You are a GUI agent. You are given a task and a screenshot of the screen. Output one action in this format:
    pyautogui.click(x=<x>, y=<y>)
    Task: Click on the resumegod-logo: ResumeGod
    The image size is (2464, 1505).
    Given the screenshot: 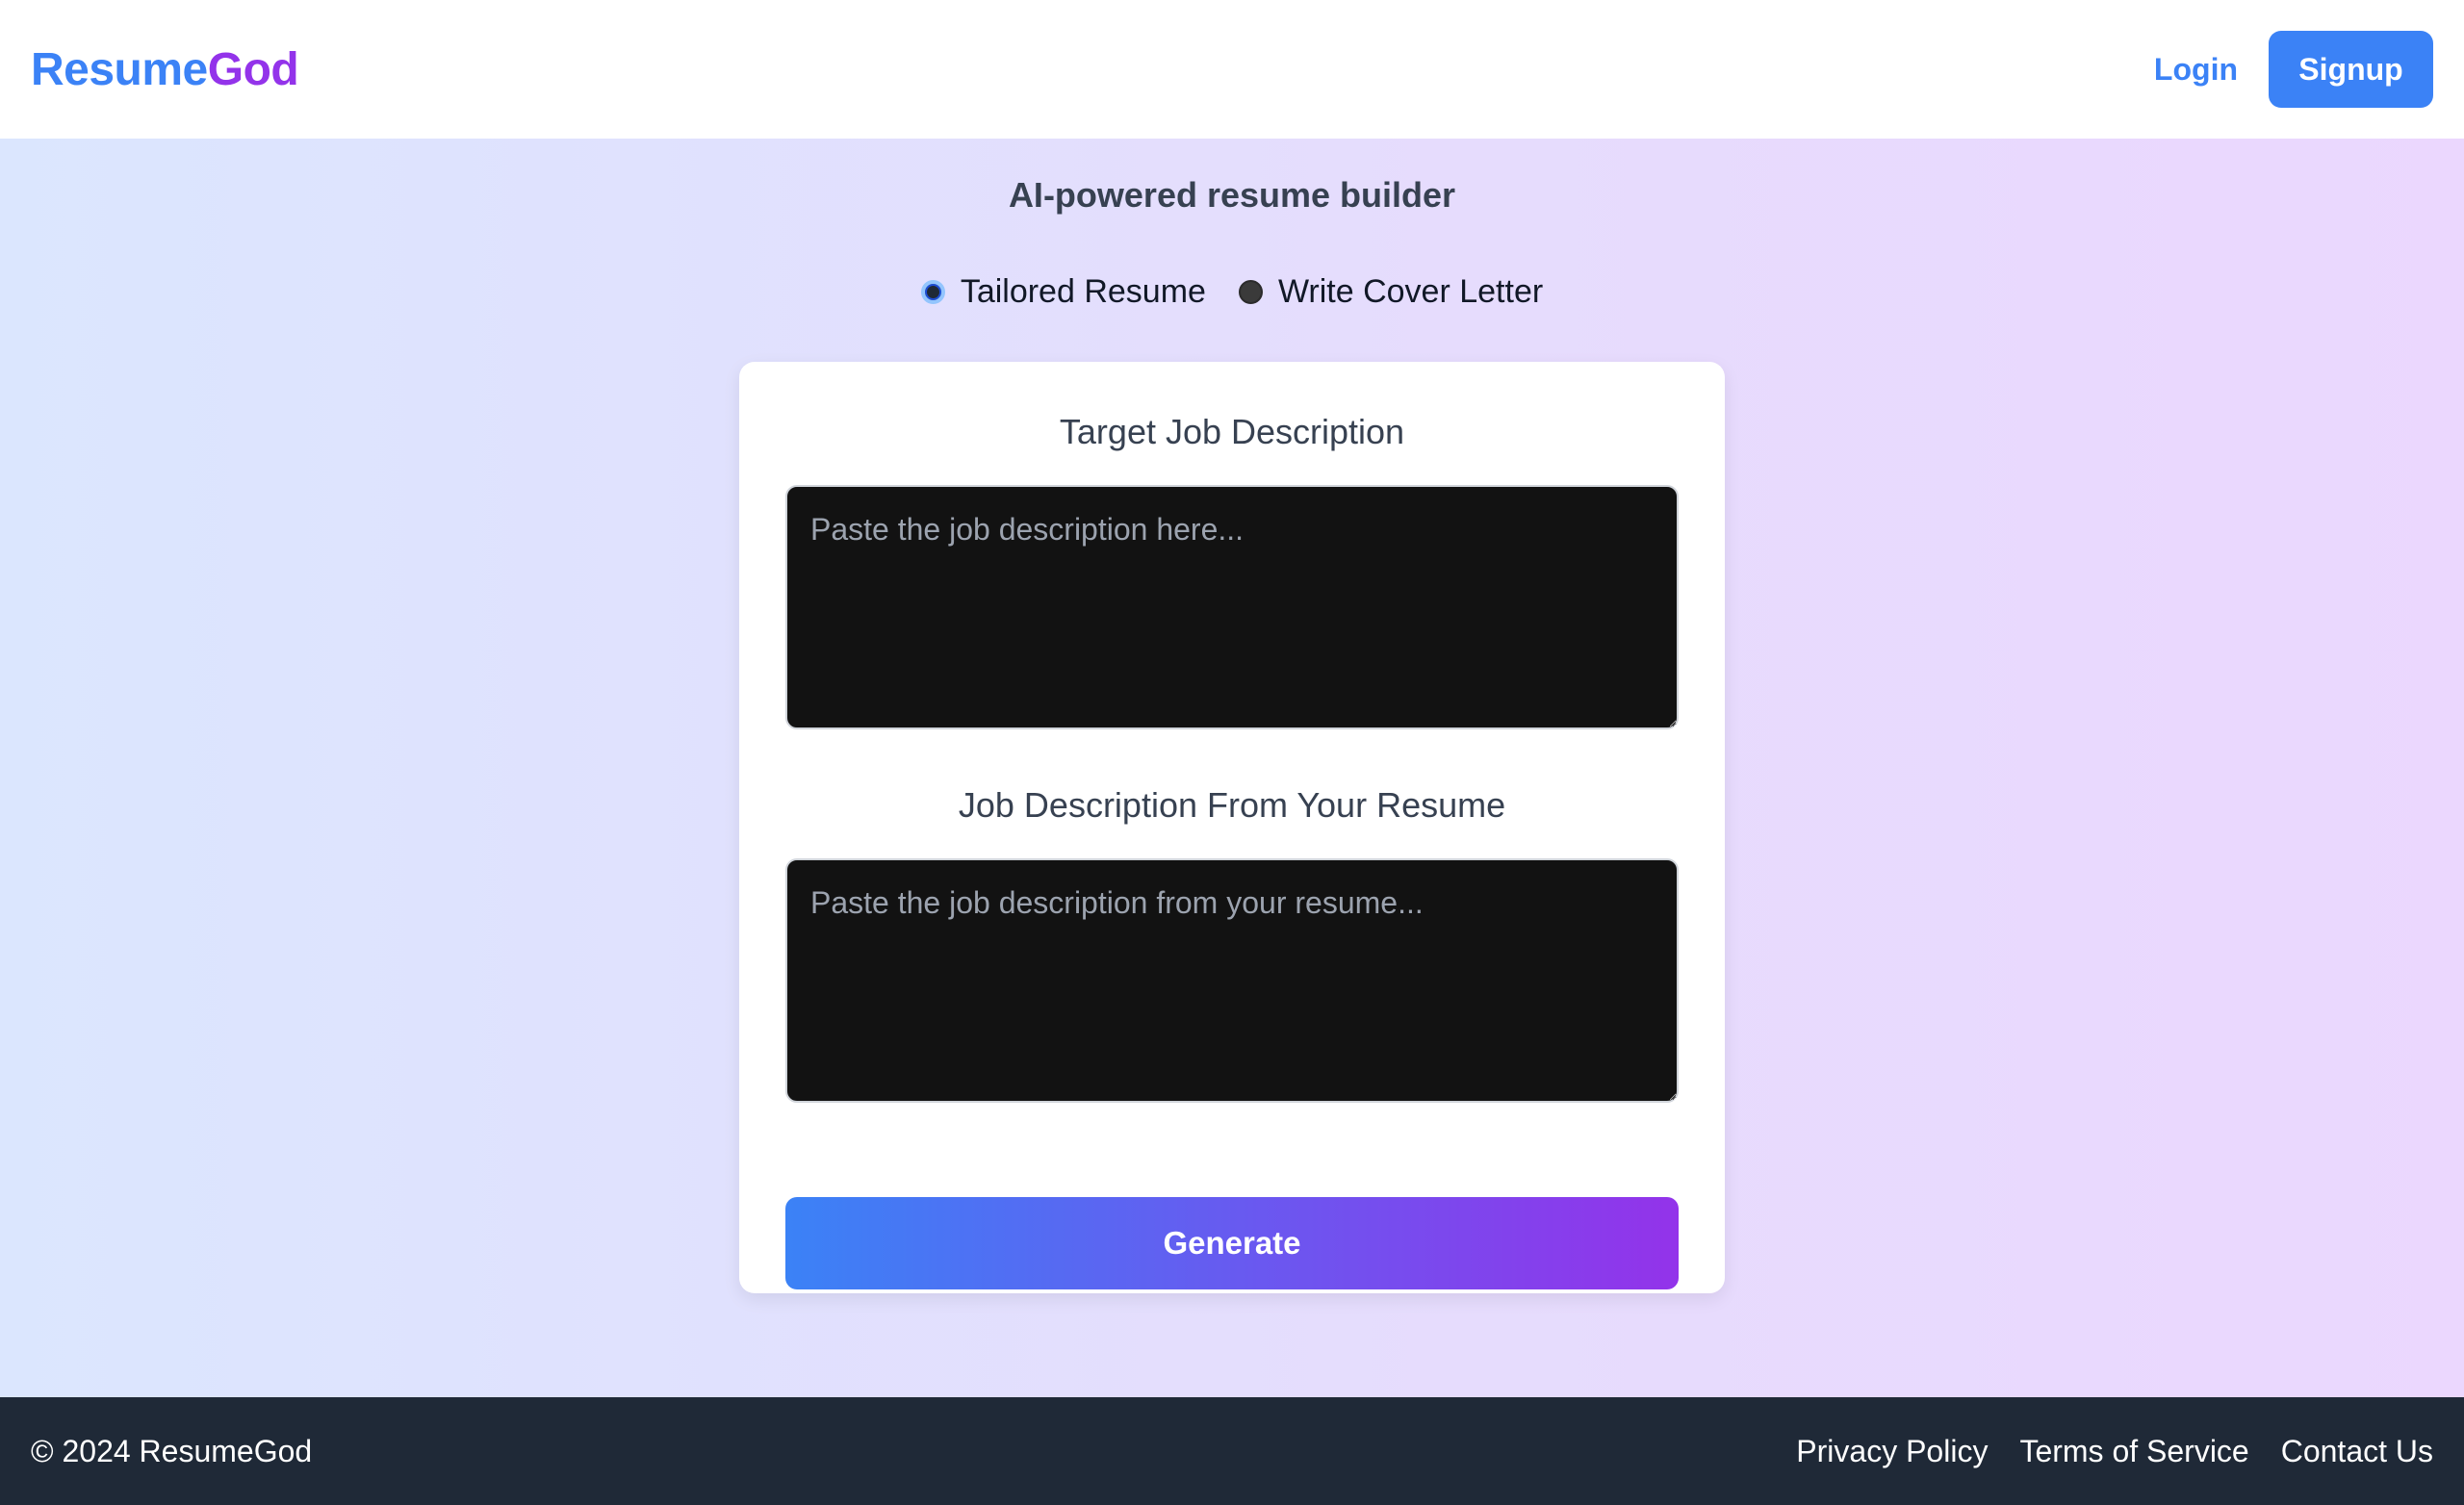 What is the action you would take?
    pyautogui.click(x=165, y=70)
    